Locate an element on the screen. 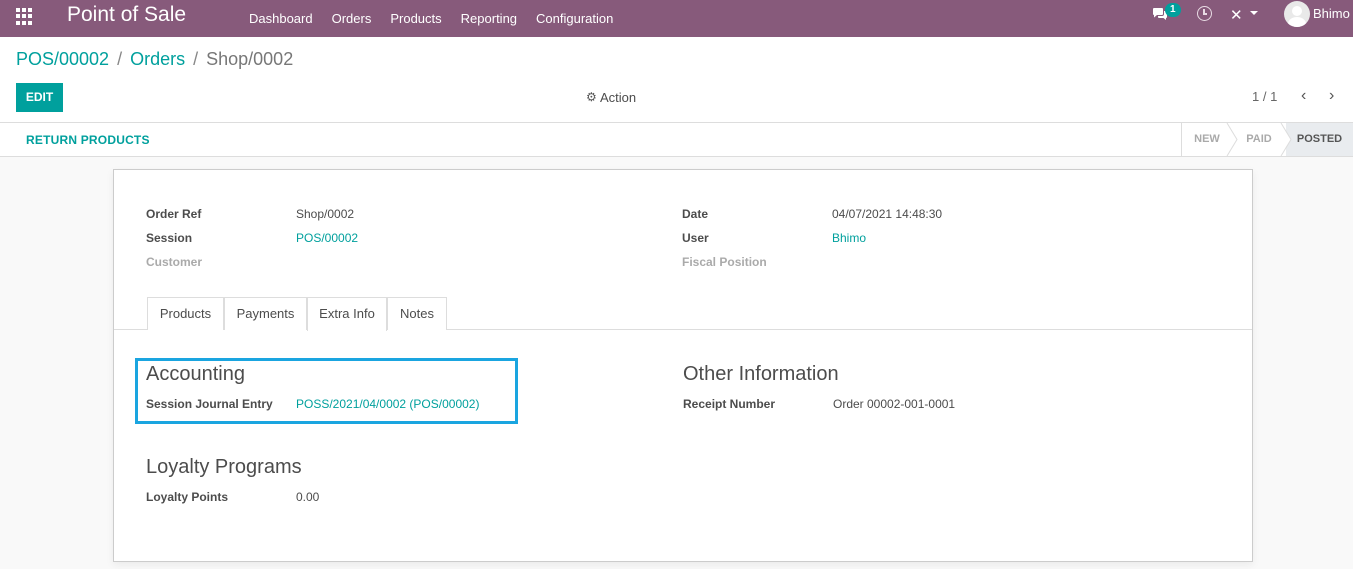  apps-menu-icon is located at coordinates (24, 16).